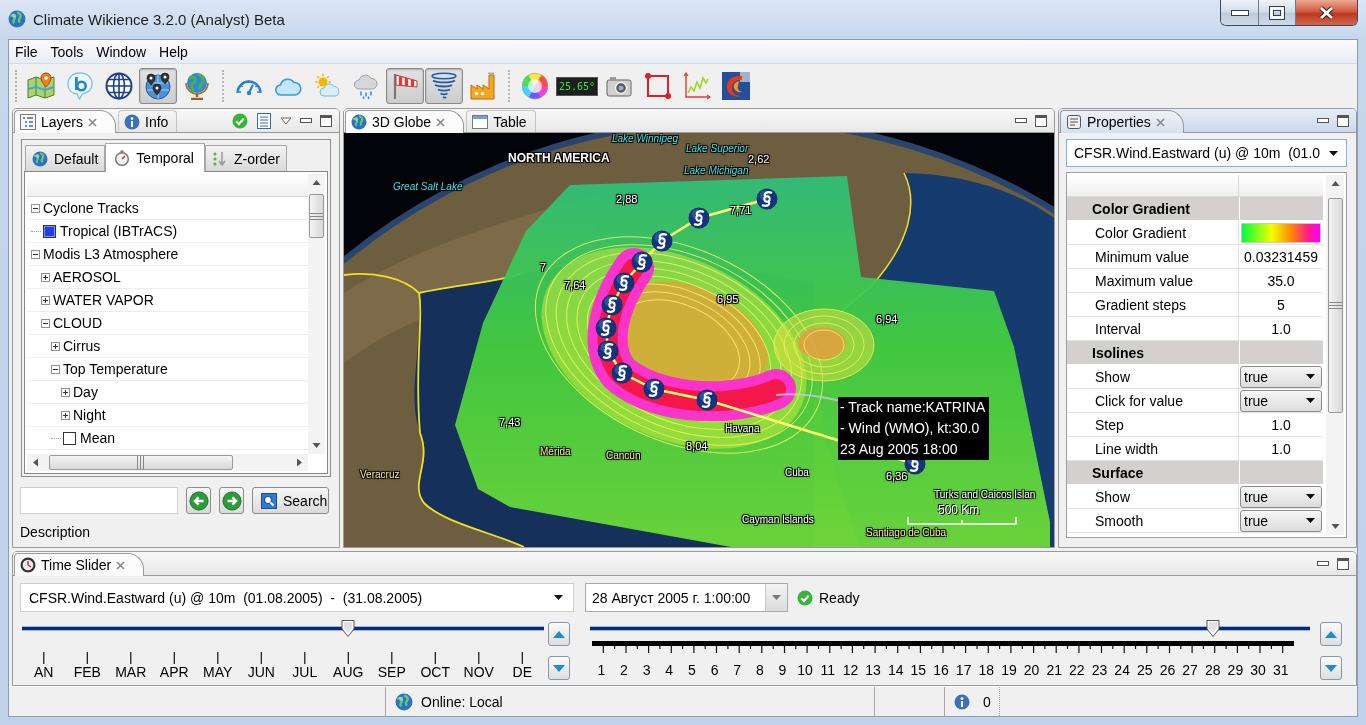 This screenshot has height=725, width=1366. Describe the element at coordinates (405, 86) in the screenshot. I see `windsock-button` at that location.